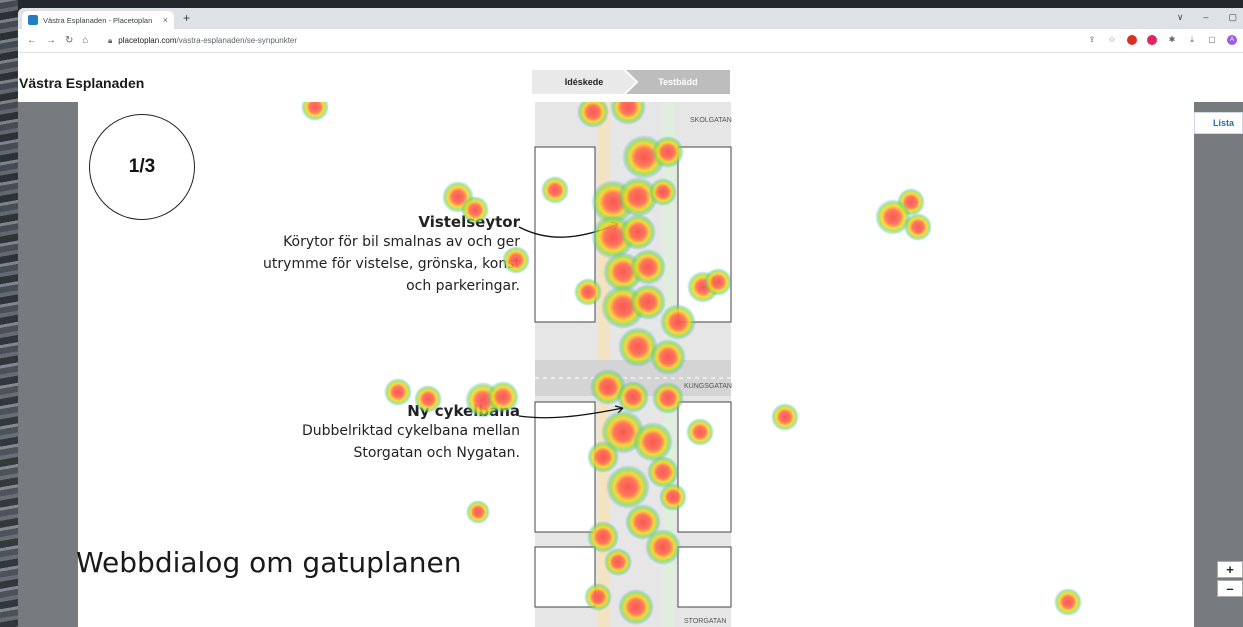 The image size is (1243, 627). Describe the element at coordinates (269, 562) in the screenshot. I see `slide-caption: Webbdialog om gatuplanen` at that location.